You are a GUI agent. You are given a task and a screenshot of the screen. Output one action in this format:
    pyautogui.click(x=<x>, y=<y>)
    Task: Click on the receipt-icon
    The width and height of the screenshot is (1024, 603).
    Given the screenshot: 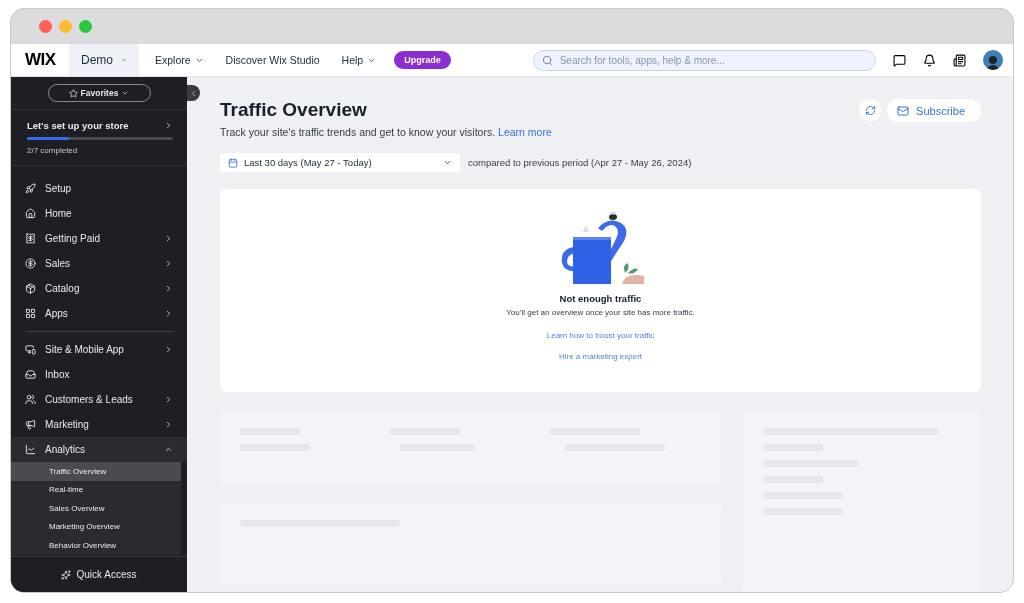 What is the action you would take?
    pyautogui.click(x=30, y=238)
    